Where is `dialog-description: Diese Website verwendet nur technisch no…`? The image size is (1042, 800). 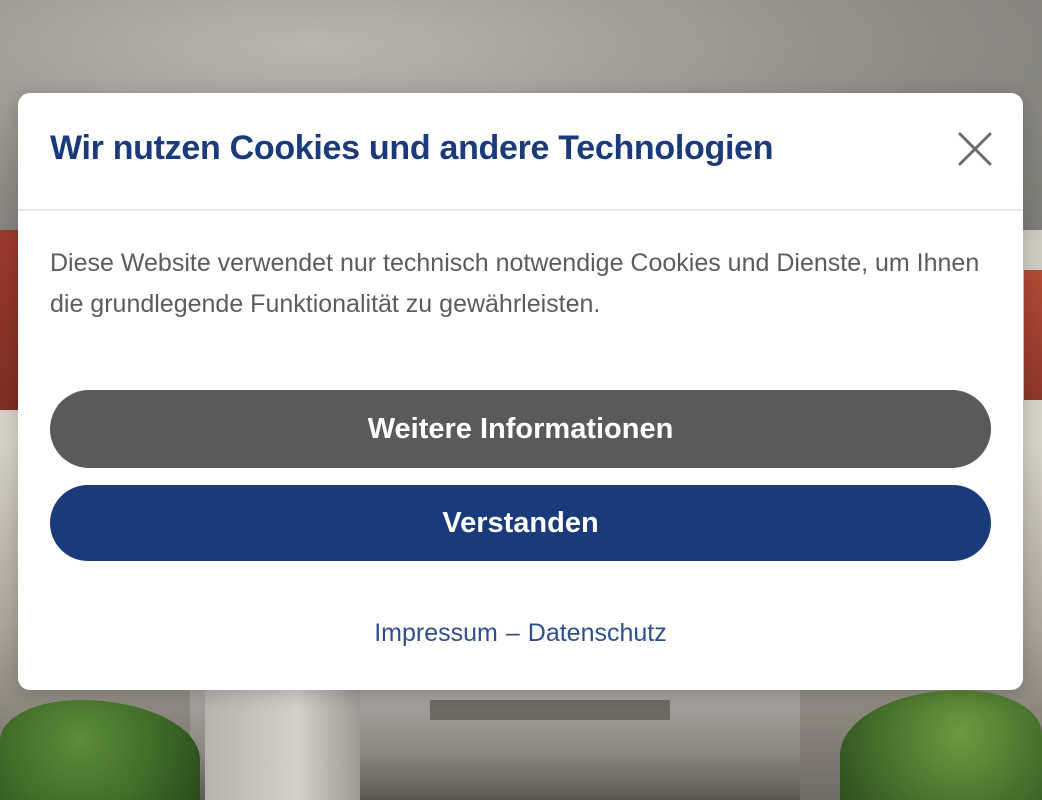 dialog-description: Diese Website verwendet nur technisch no… is located at coordinates (515, 283).